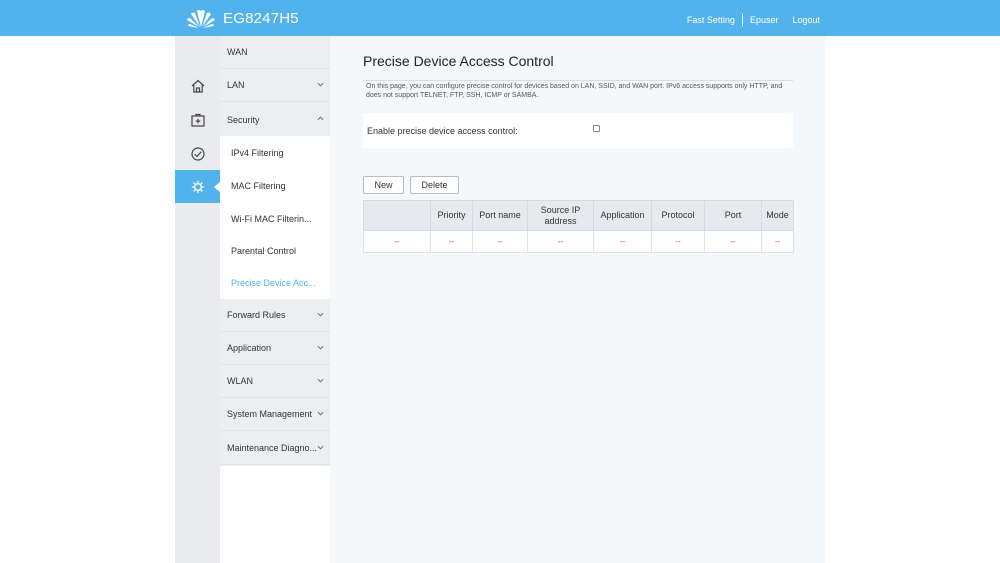 The image size is (1000, 563). What do you see at coordinates (275, 514) in the screenshot?
I see `sub-menu-blank` at bounding box center [275, 514].